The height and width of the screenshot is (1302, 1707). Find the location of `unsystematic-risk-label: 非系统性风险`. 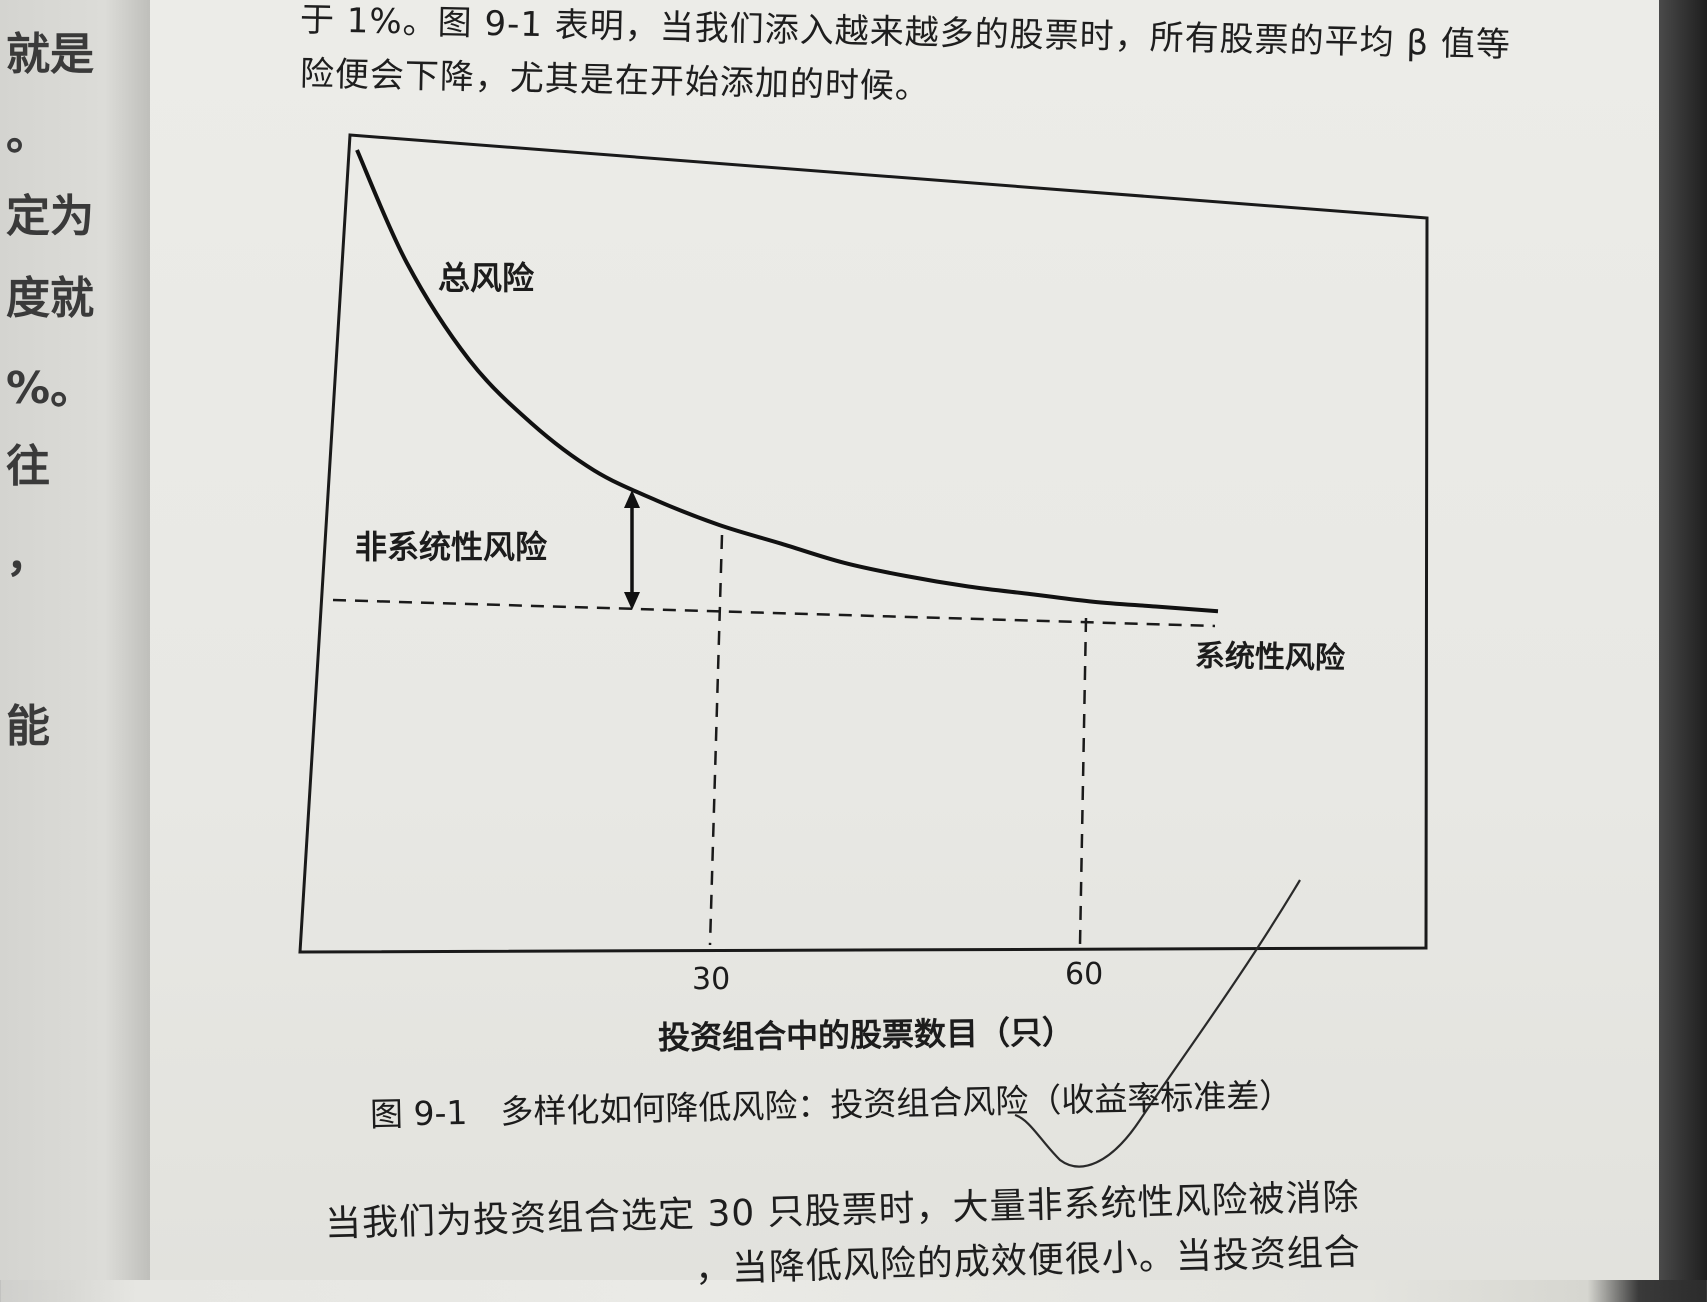

unsystematic-risk-label: 非系统性风险 is located at coordinates (451, 547).